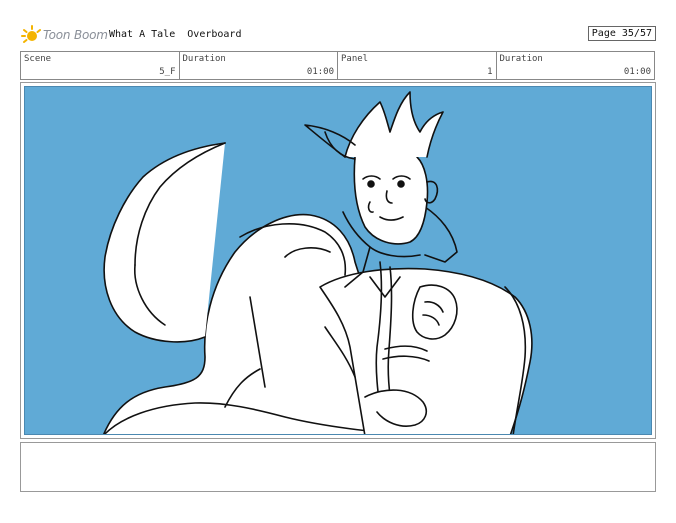 The width and height of the screenshot is (676, 523). I want to click on logo-text: Toon Boom, so click(75, 35).